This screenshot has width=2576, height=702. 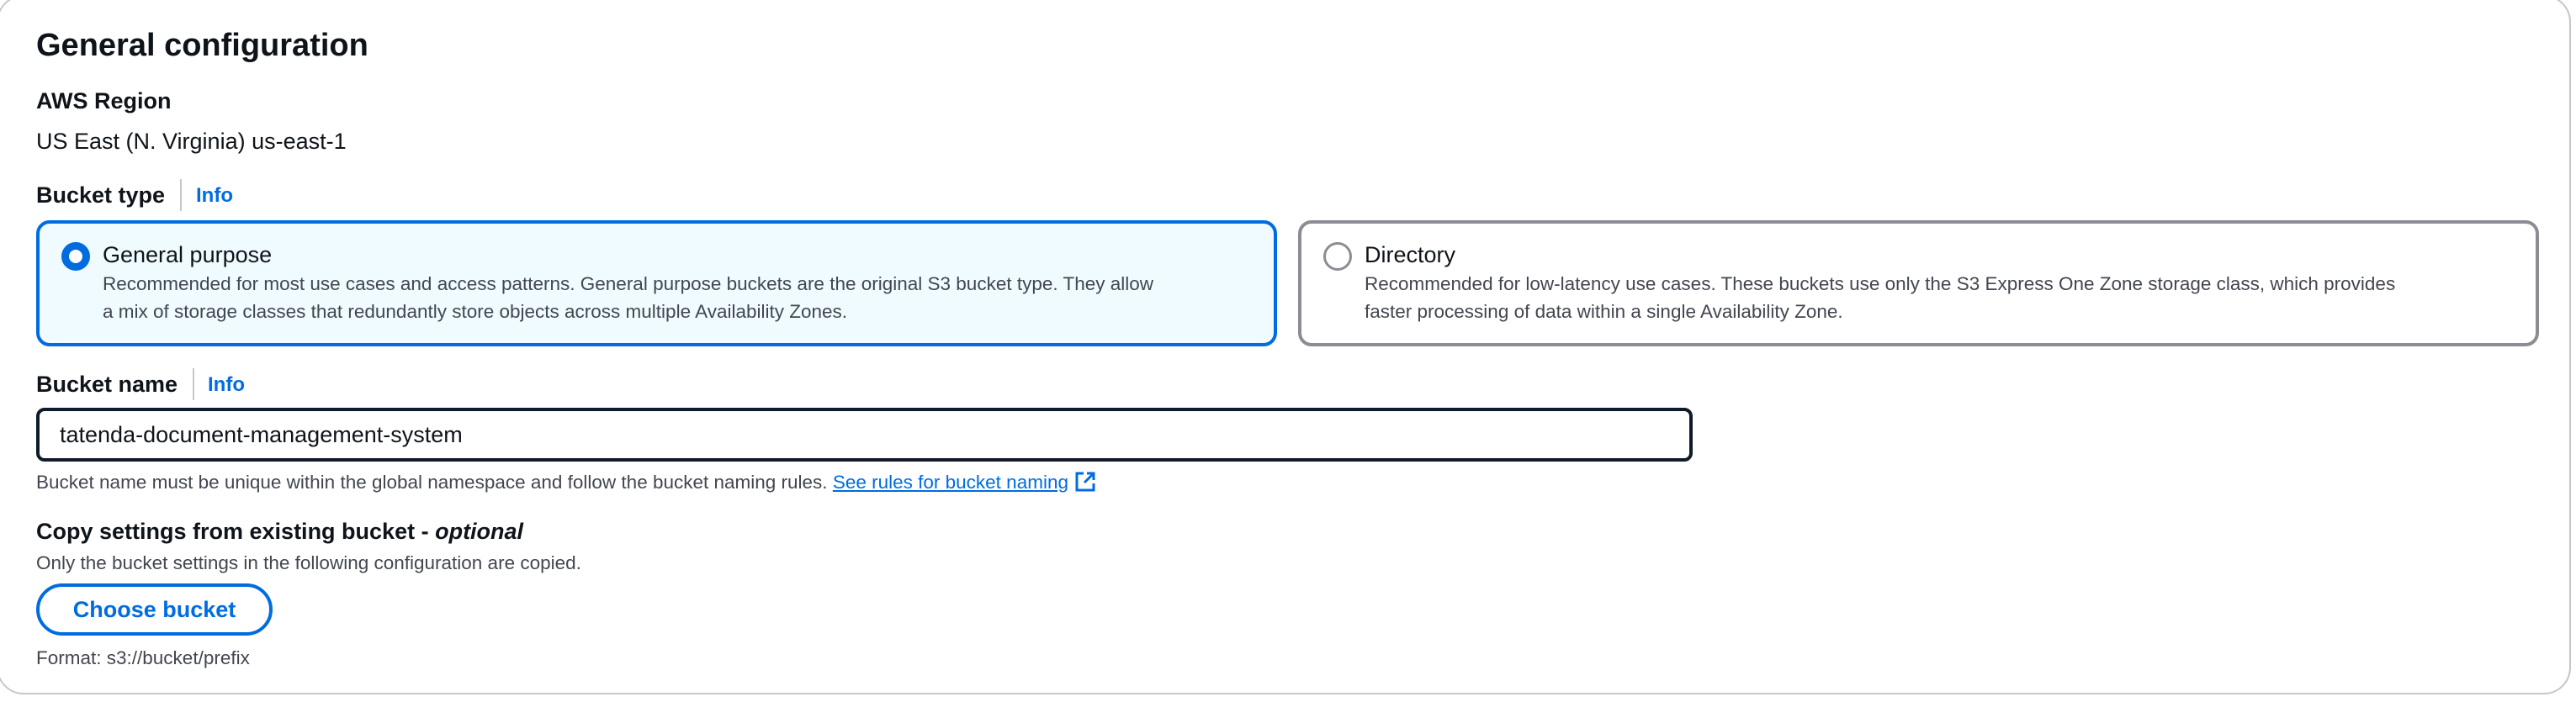 What do you see at coordinates (143, 657) in the screenshot?
I see `format-hint: Format: s3://bucket/prefix` at bounding box center [143, 657].